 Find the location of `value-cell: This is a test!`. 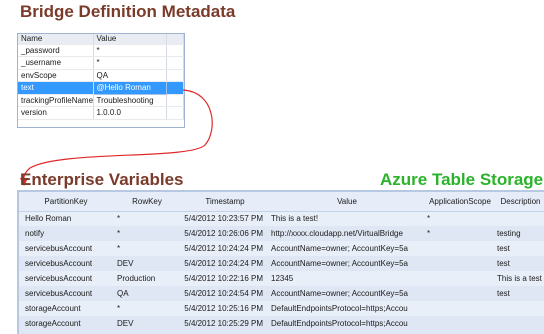

value-cell: This is a test! is located at coordinates (347, 218).